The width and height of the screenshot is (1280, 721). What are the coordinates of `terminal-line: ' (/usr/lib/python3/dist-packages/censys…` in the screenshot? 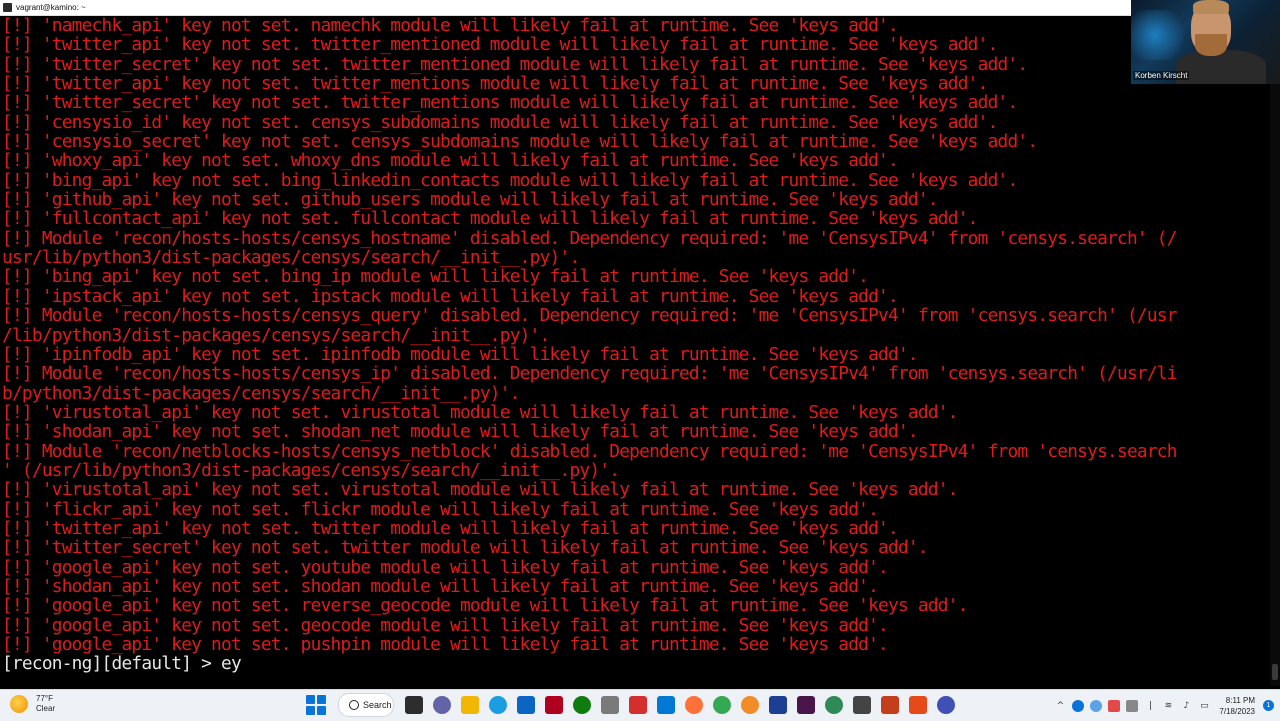 It's located at (311, 470).